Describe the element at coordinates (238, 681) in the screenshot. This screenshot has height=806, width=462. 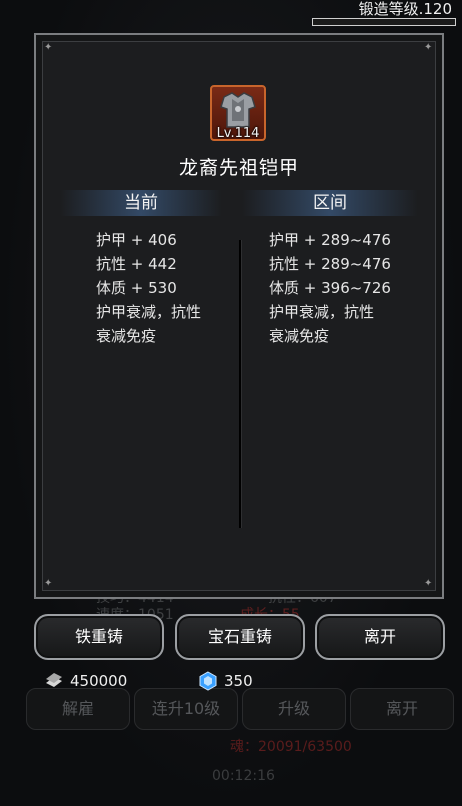
I see `gem-amount: 350` at that location.